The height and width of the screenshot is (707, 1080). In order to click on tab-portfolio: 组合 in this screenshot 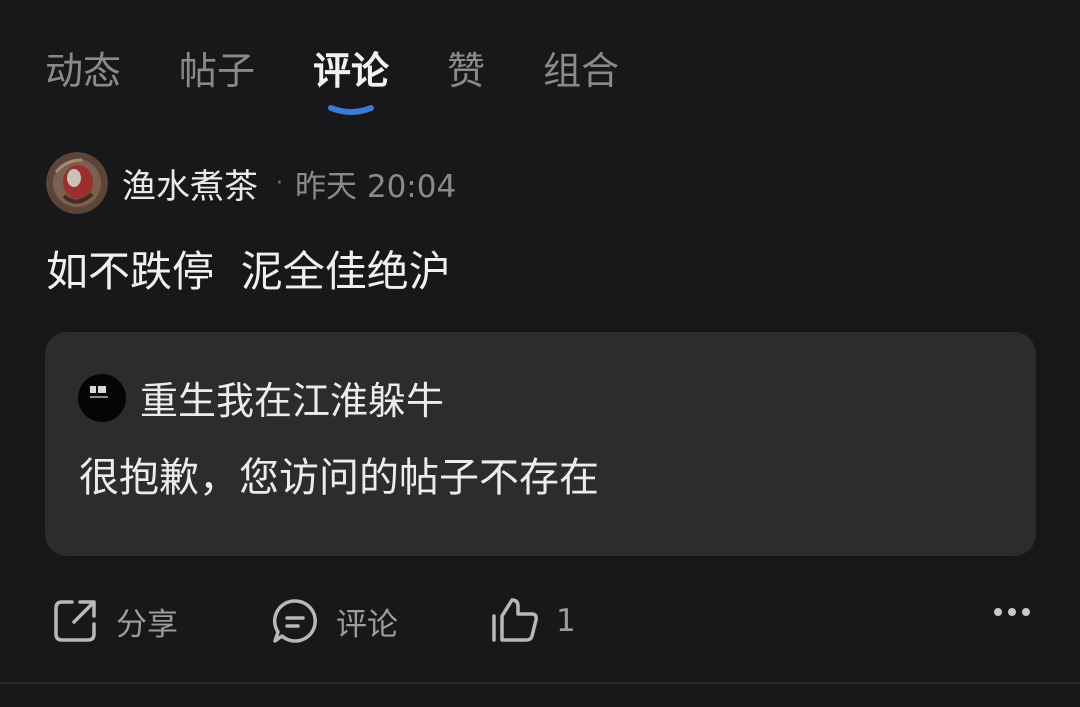, I will do `click(581, 71)`.